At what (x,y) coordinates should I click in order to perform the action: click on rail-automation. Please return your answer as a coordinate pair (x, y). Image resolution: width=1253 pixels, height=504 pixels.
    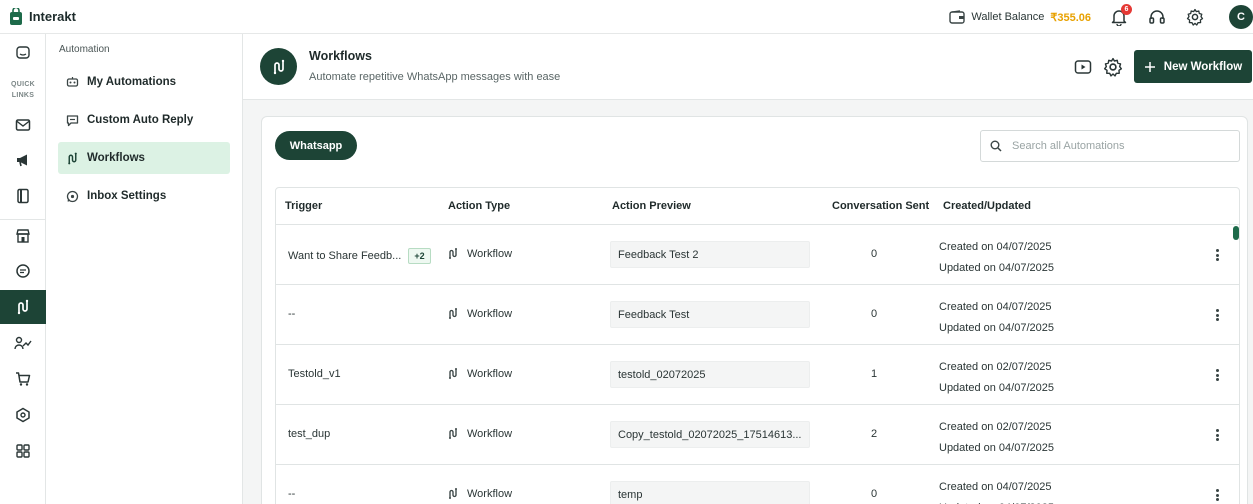
    Looking at the image, I should click on (23, 307).